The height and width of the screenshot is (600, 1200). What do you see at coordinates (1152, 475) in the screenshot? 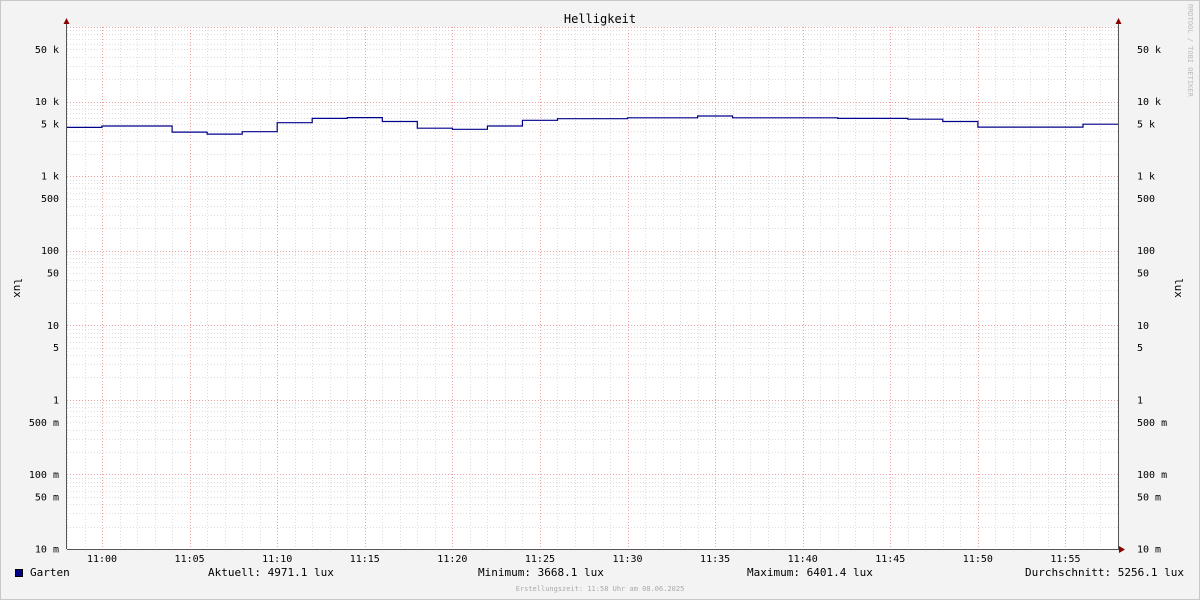
I see `y-tick-label-right: 100 m` at bounding box center [1152, 475].